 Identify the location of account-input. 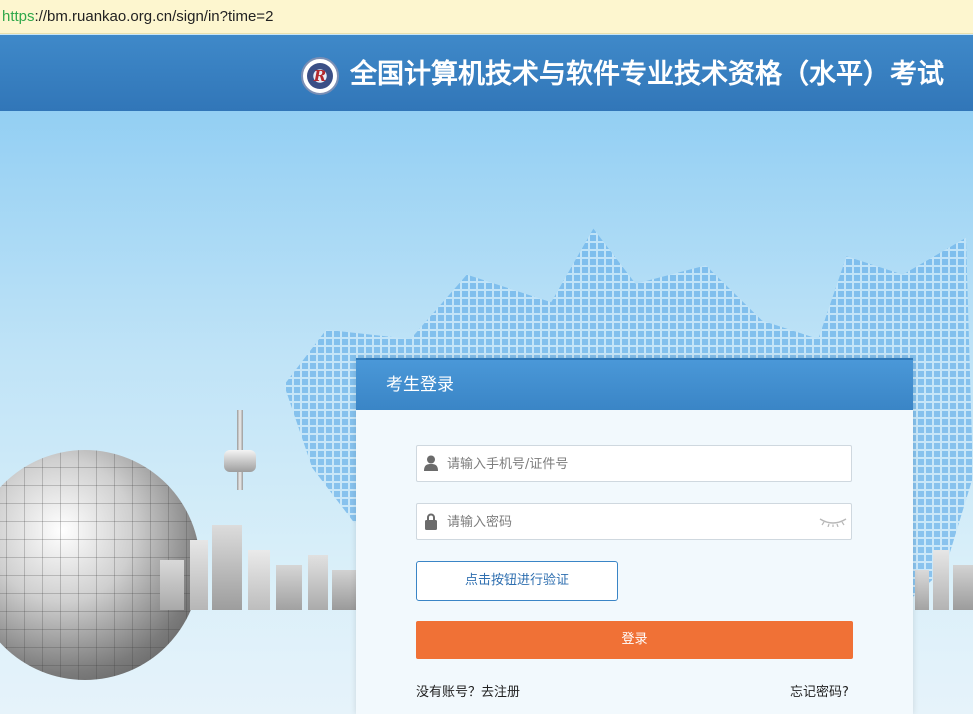
(632, 464).